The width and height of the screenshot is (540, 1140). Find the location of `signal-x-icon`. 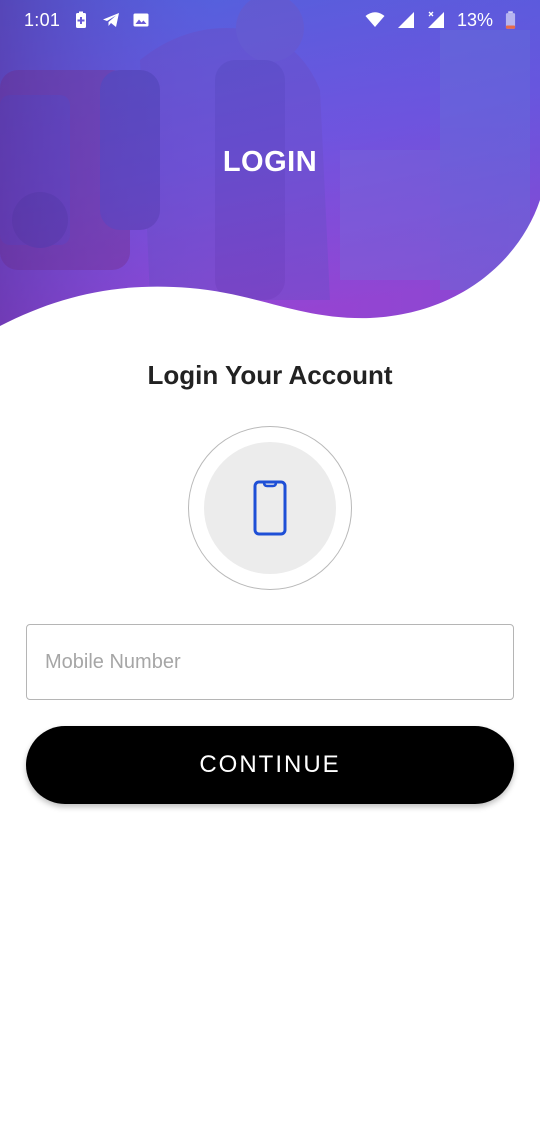

signal-x-icon is located at coordinates (435, 19).